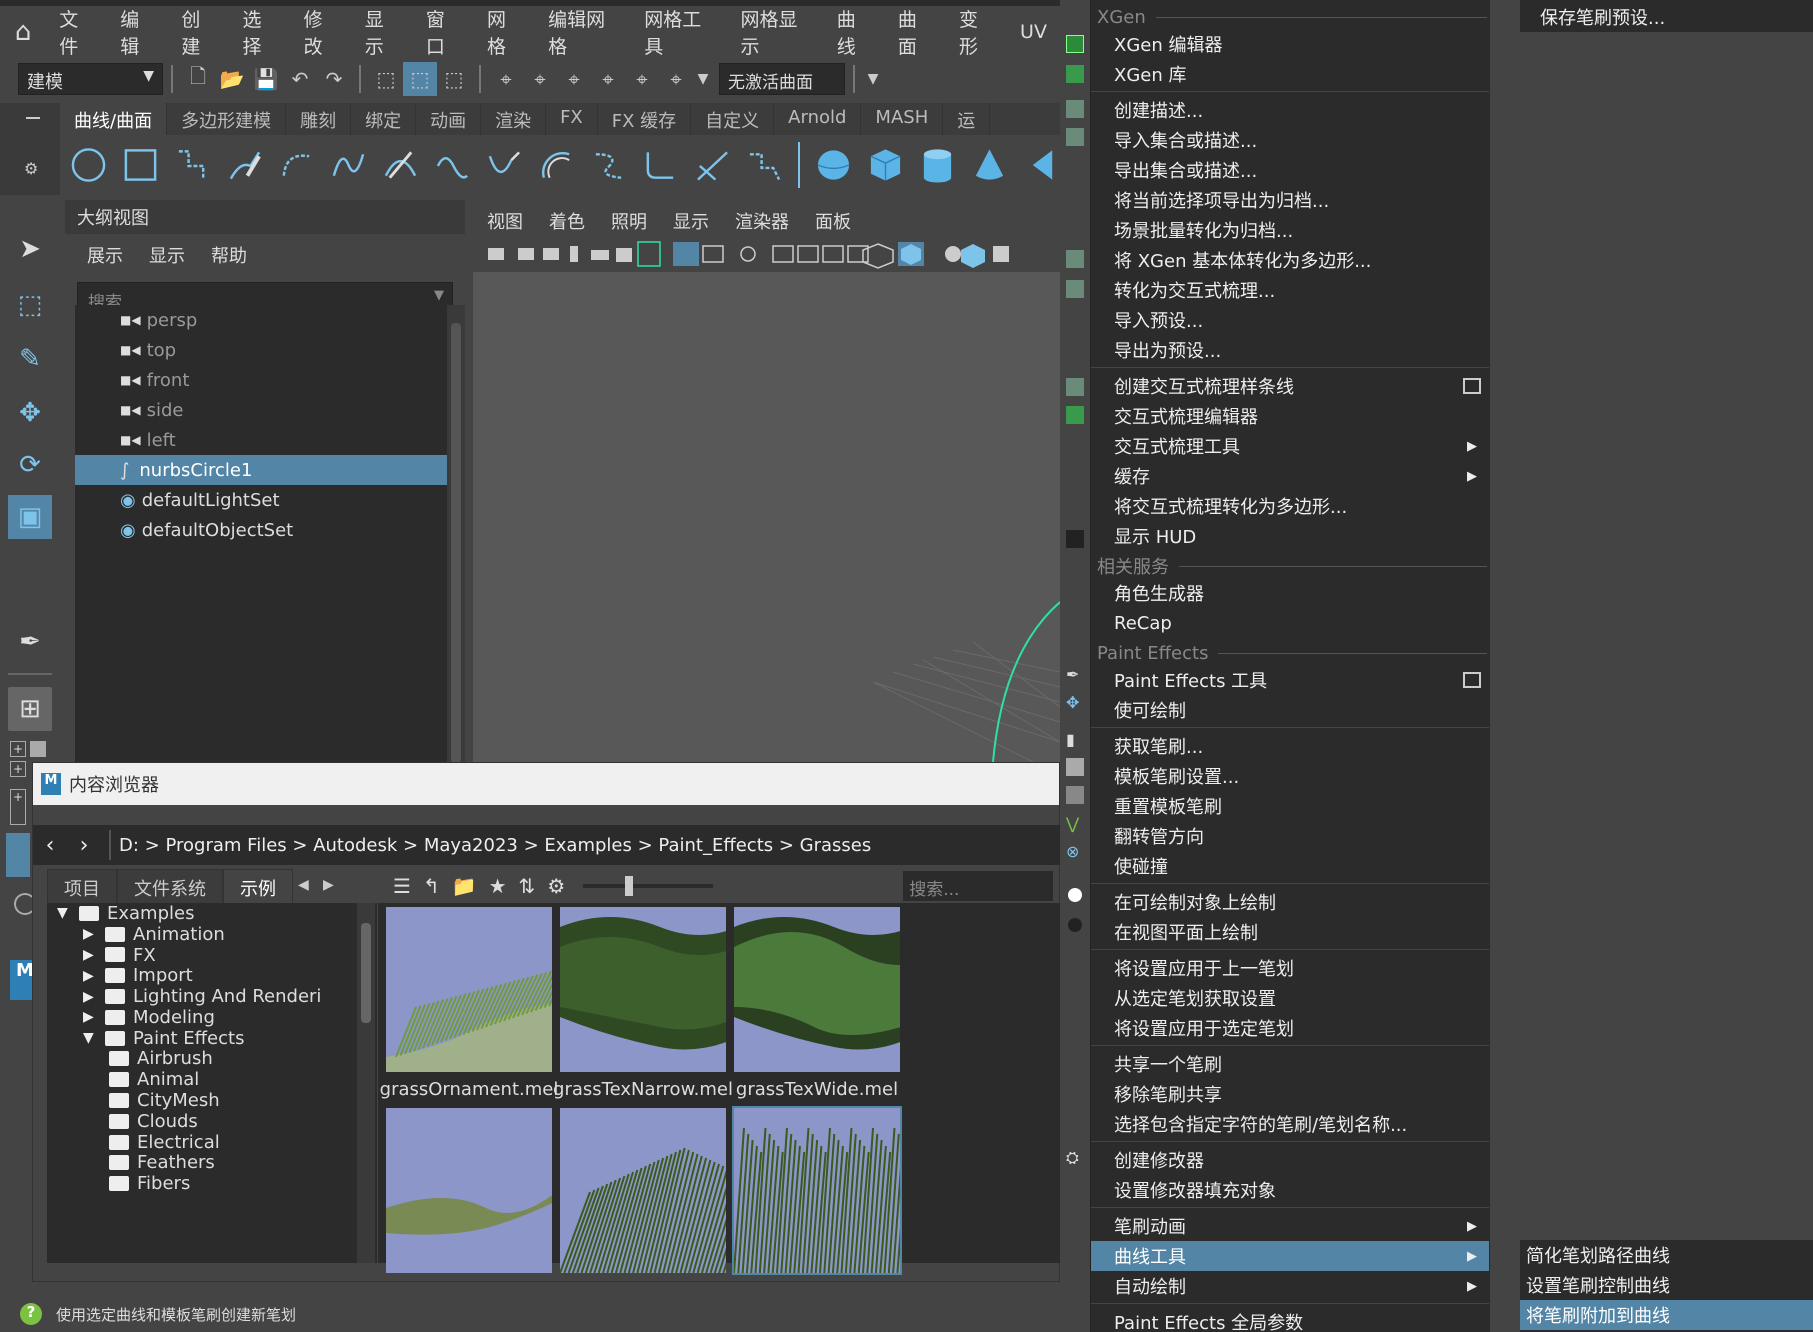 The height and width of the screenshot is (1332, 1813). What do you see at coordinates (540, 79) in the screenshot?
I see `snap-curve-icon: ⌖` at bounding box center [540, 79].